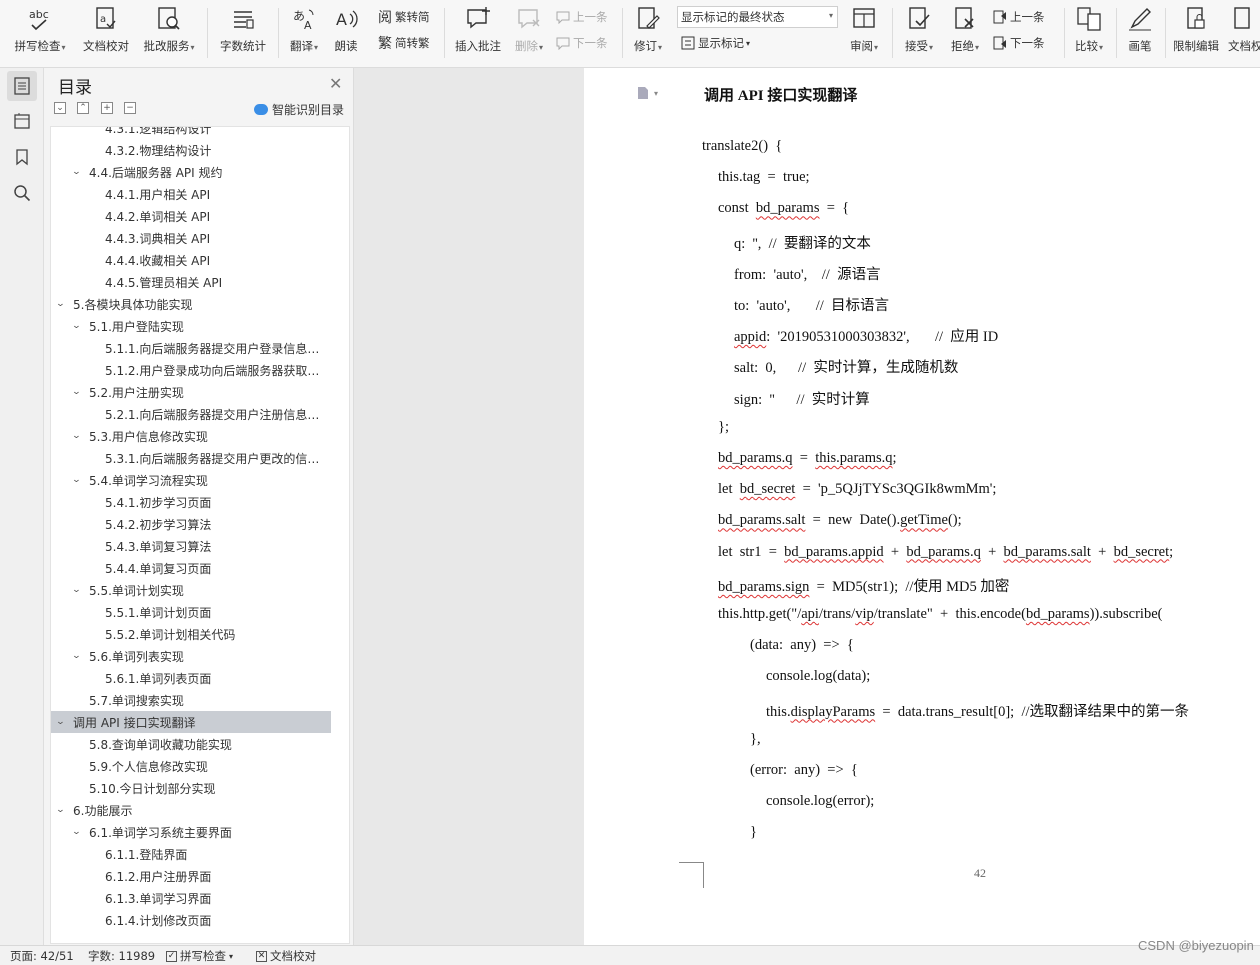  Describe the element at coordinates (243, 33) in the screenshot. I see `word-count-button: 字数统计` at that location.